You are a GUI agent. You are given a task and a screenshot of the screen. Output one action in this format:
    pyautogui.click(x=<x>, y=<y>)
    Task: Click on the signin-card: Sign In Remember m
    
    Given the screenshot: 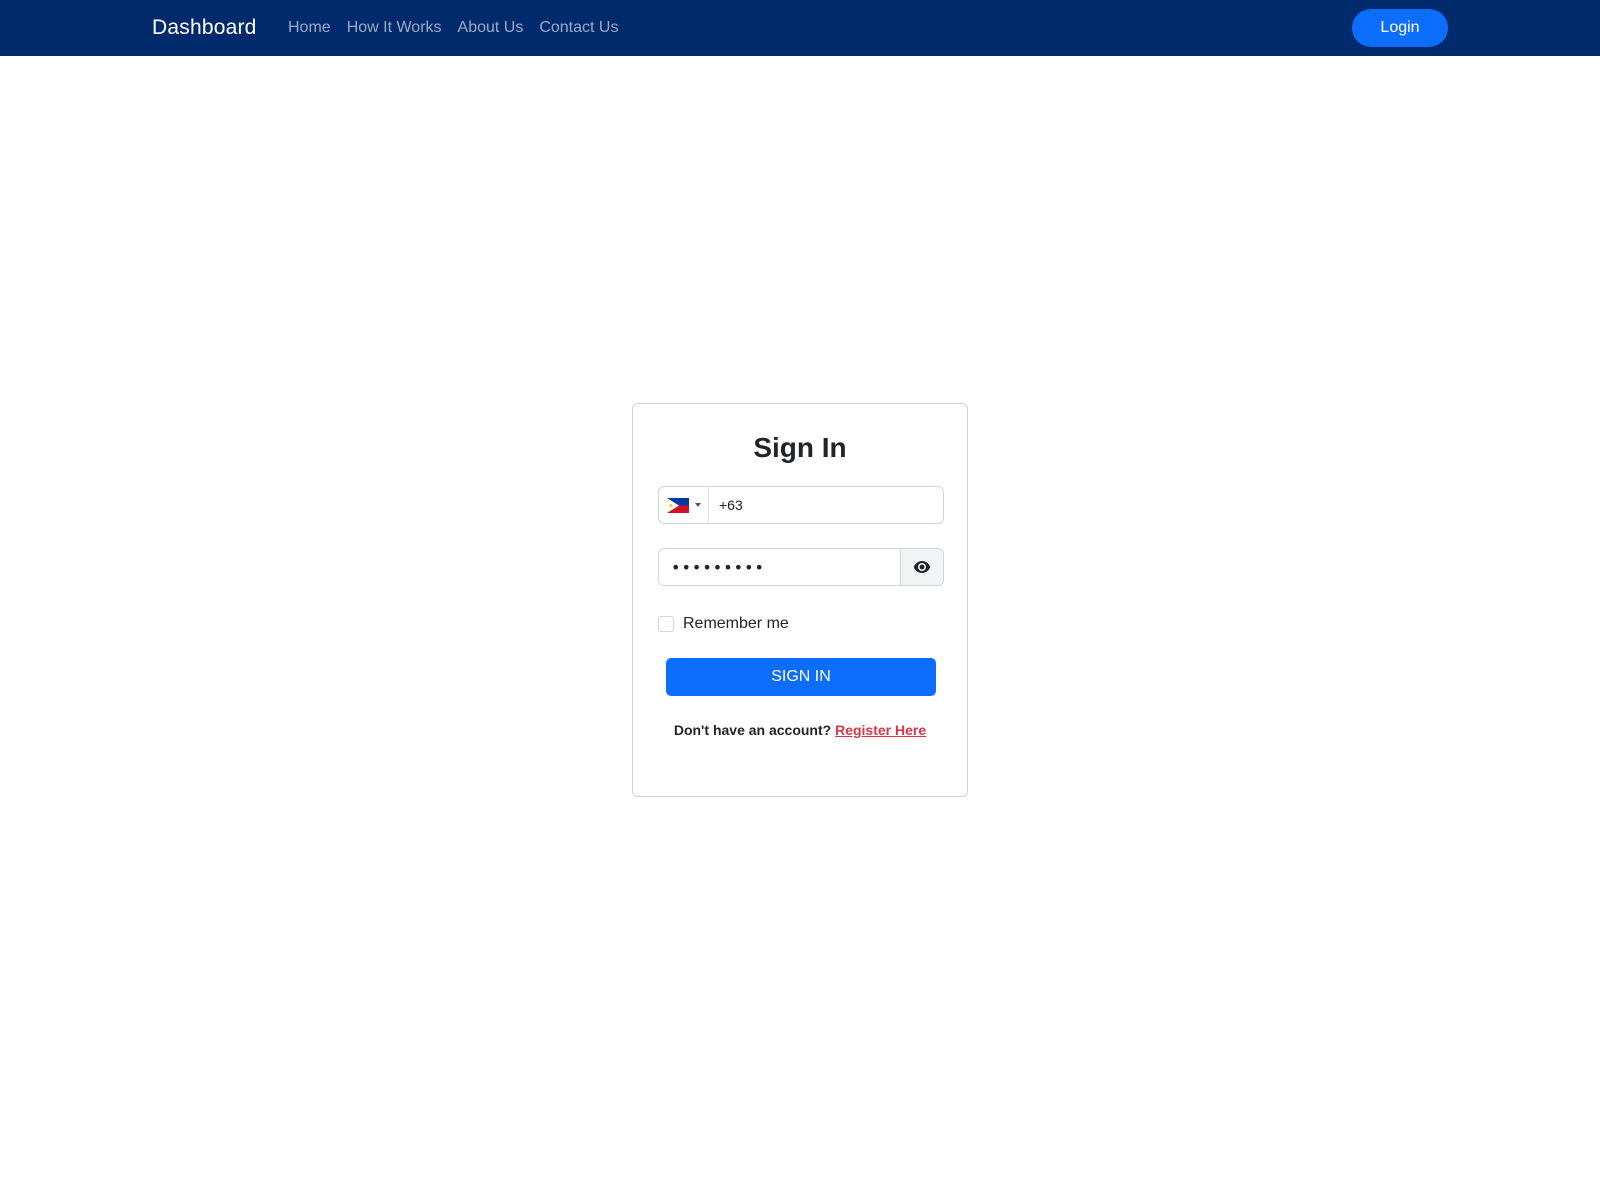 What is the action you would take?
    pyautogui.click(x=800, y=600)
    